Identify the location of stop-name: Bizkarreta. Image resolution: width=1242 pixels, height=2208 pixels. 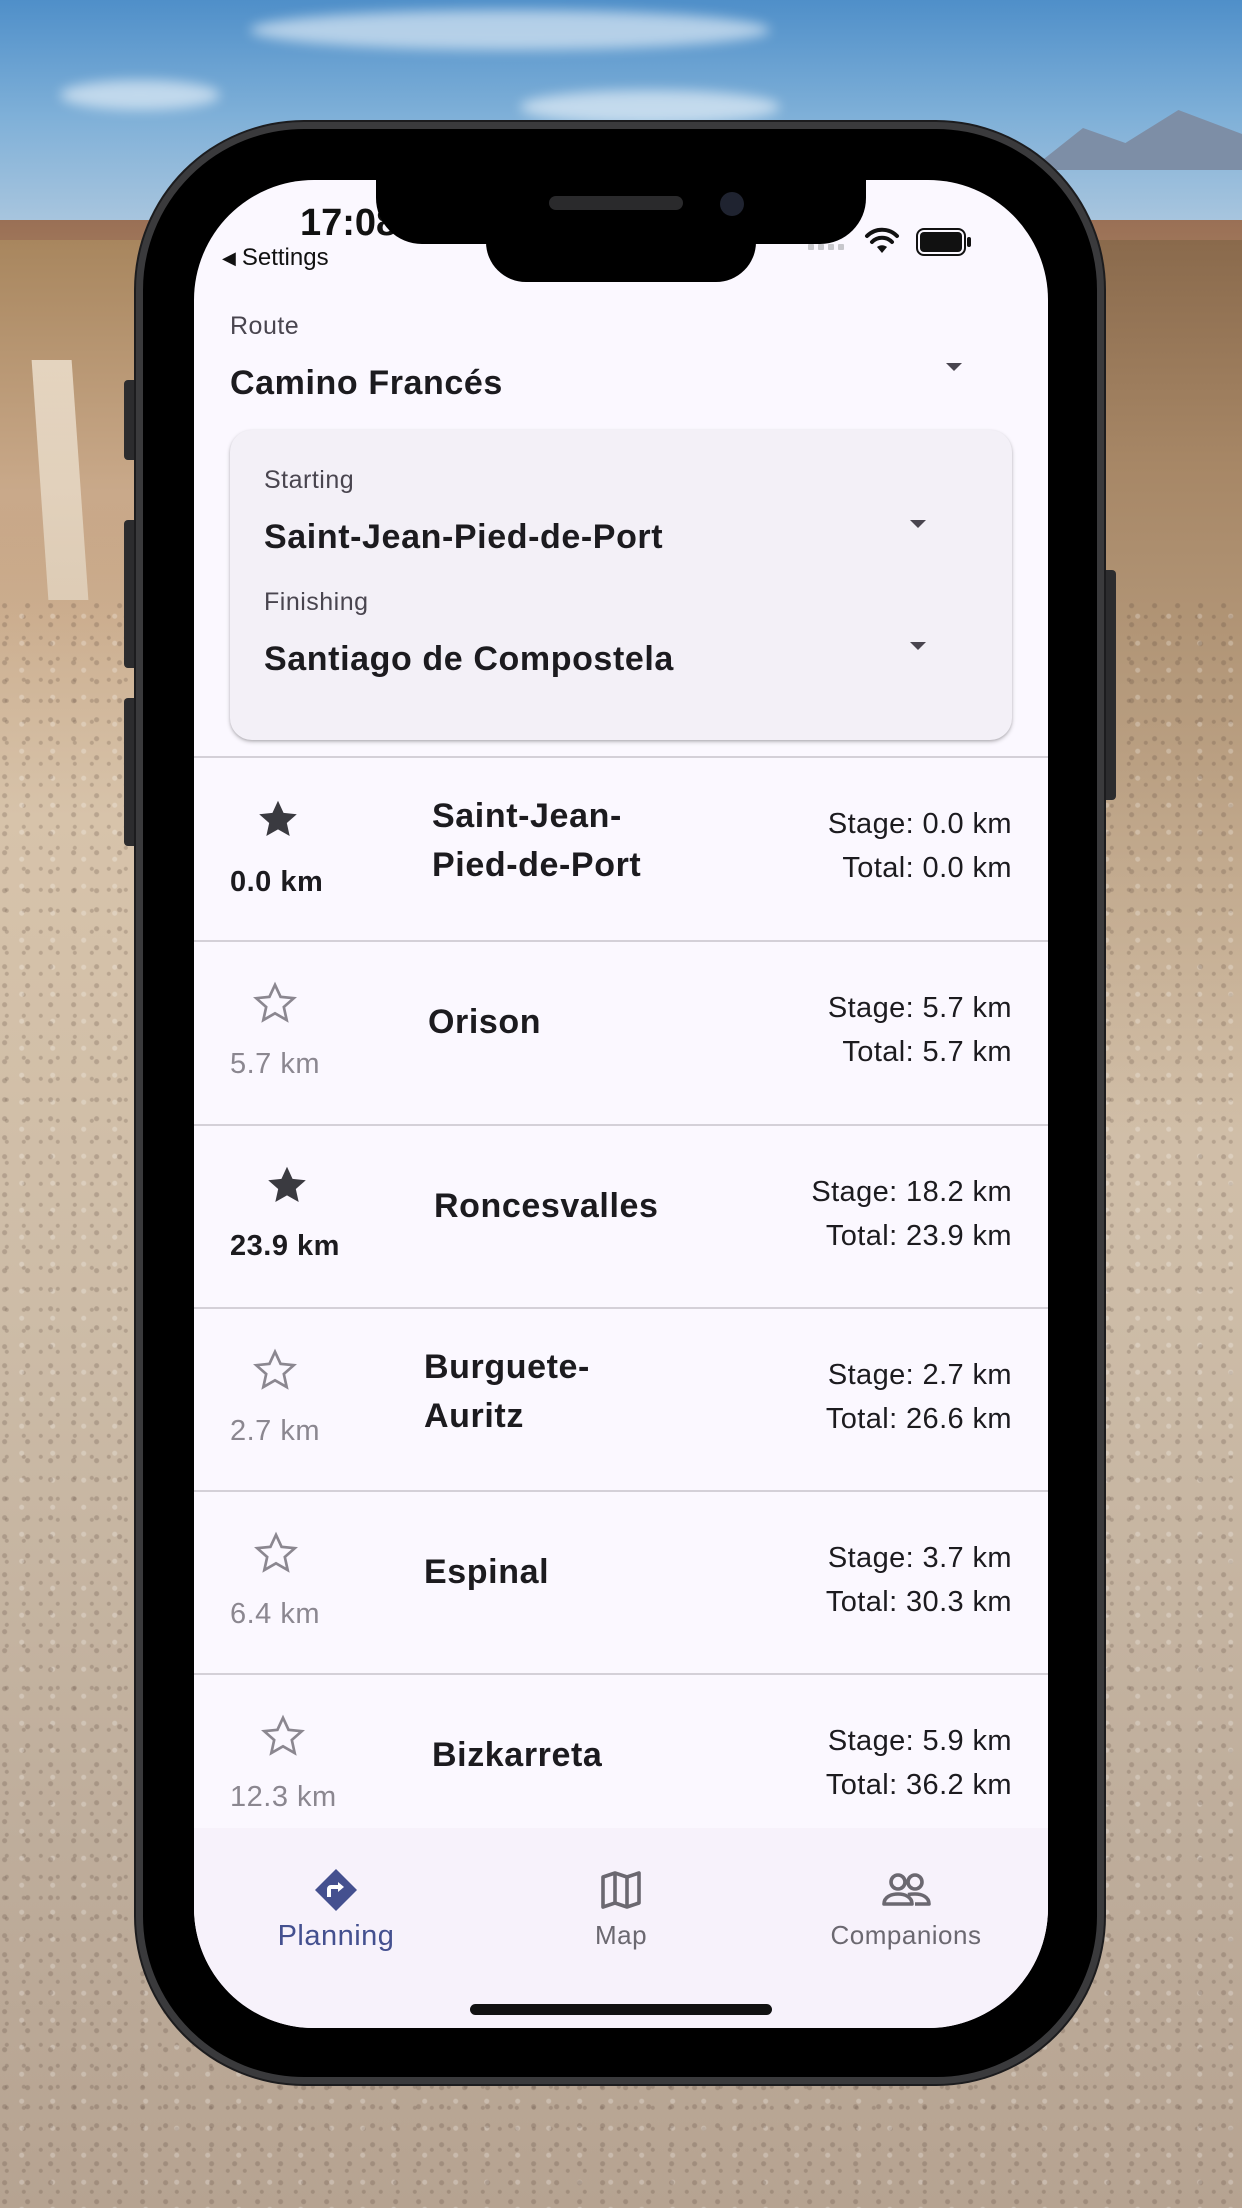
(517, 1755).